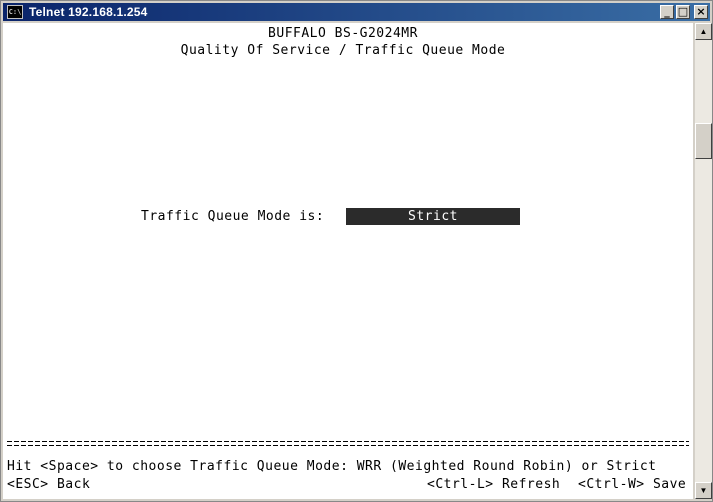 This screenshot has height=502, width=713. I want to click on traffic-queue-mode-value: Strict, so click(433, 216).